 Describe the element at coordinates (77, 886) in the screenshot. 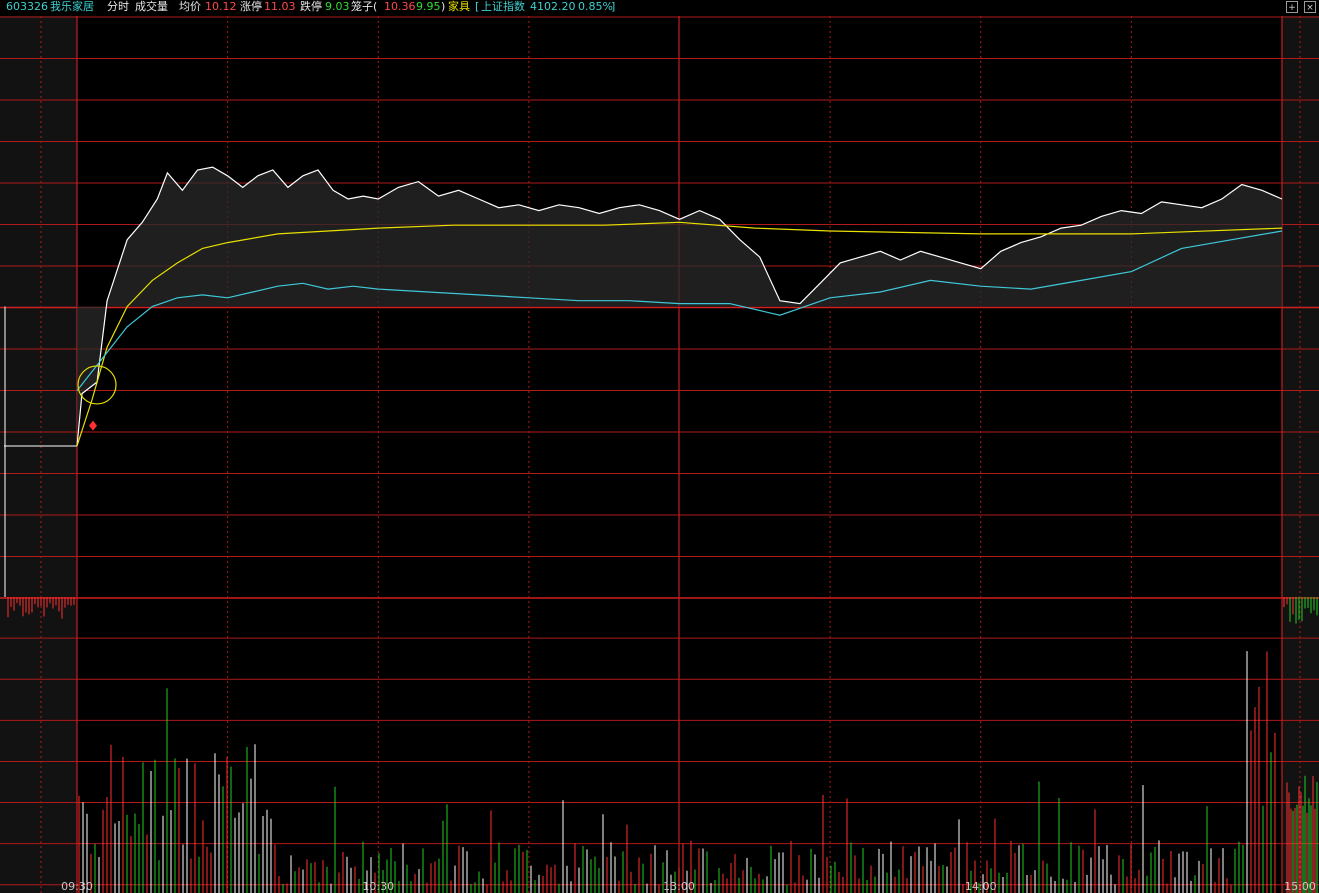

I see `time-tick-label: 09:30` at that location.